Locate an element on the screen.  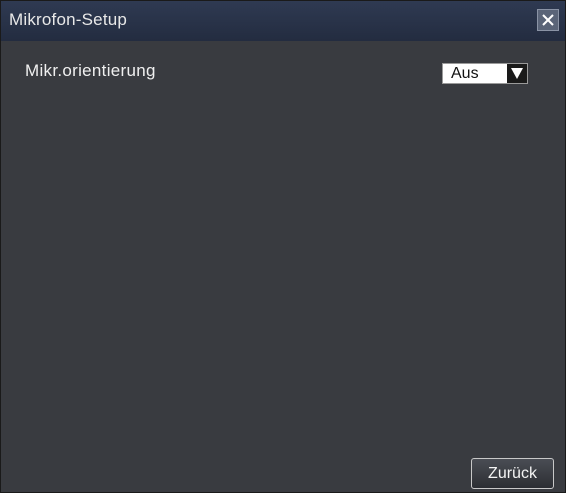
triangle-down-icon is located at coordinates (517, 73).